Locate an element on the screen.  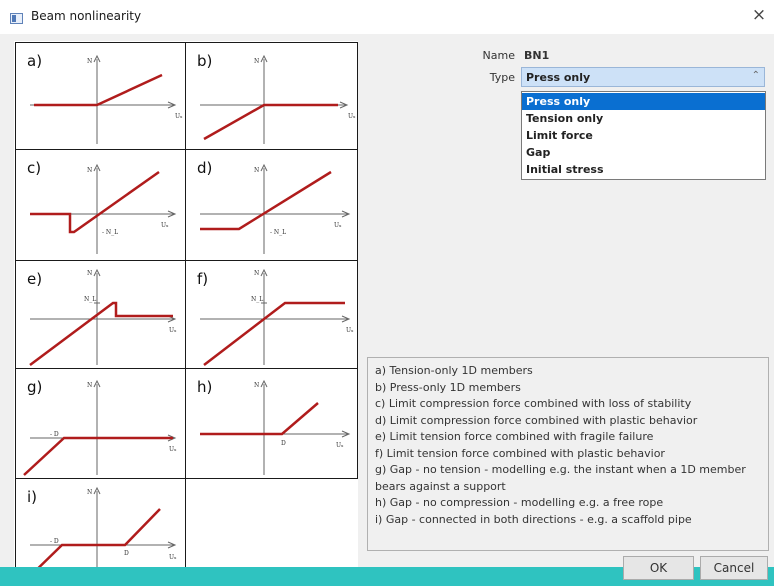
diagram-h: N Uₓ D h) is located at coordinates (271, 423).